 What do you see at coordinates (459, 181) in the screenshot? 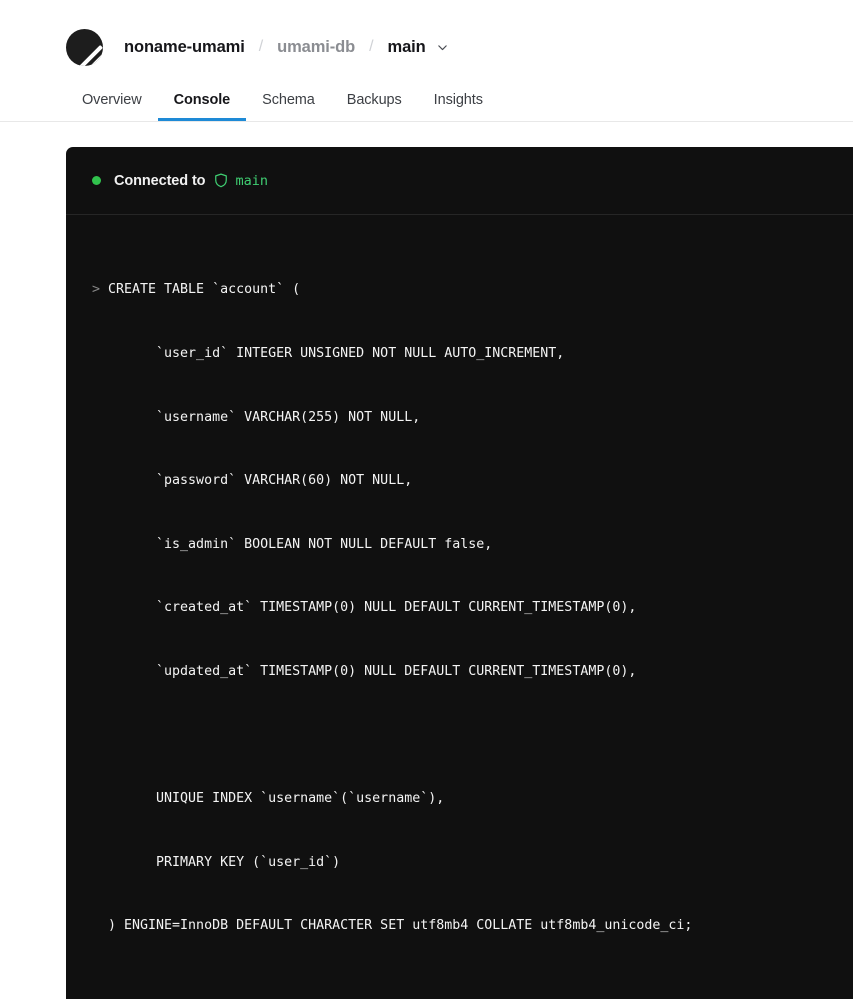
I see `console-status-bar: Connected to main` at bounding box center [459, 181].